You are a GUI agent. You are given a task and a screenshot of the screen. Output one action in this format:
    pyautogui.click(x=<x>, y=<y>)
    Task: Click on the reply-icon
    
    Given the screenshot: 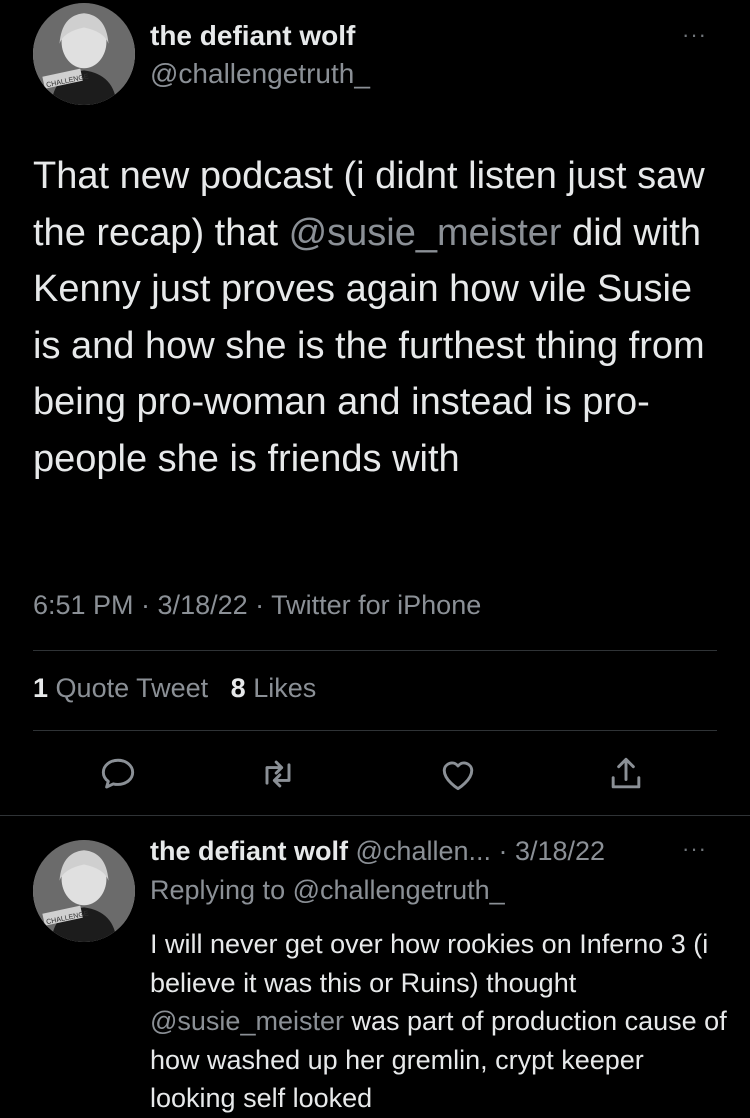 What is the action you would take?
    pyautogui.click(x=118, y=773)
    